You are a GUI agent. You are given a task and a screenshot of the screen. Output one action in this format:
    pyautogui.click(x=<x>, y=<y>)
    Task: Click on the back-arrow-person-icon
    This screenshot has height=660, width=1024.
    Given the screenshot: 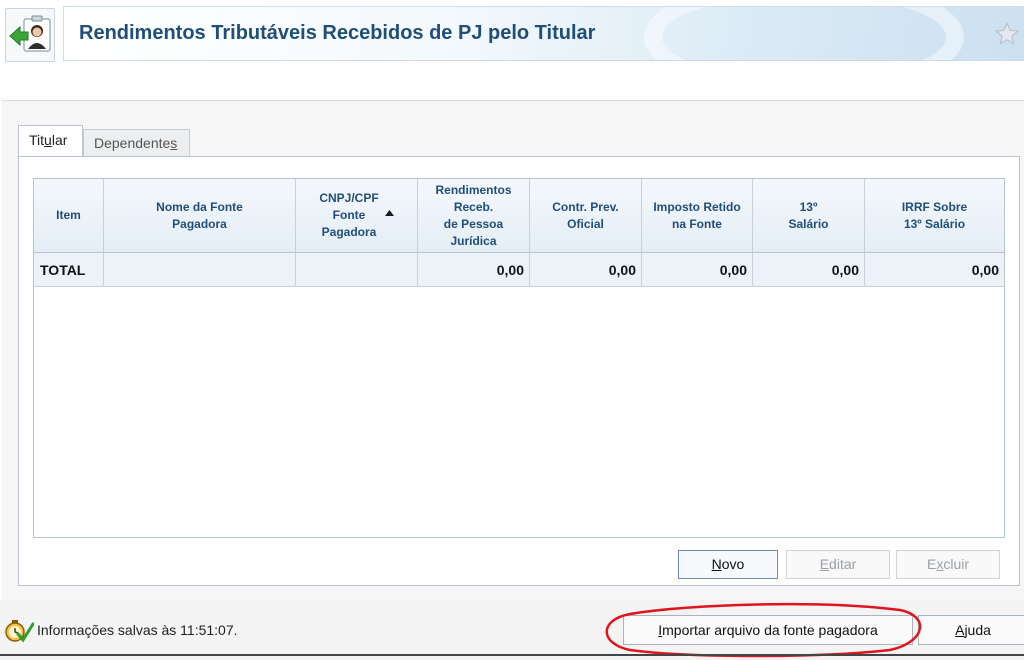 What is the action you would take?
    pyautogui.click(x=30, y=33)
    